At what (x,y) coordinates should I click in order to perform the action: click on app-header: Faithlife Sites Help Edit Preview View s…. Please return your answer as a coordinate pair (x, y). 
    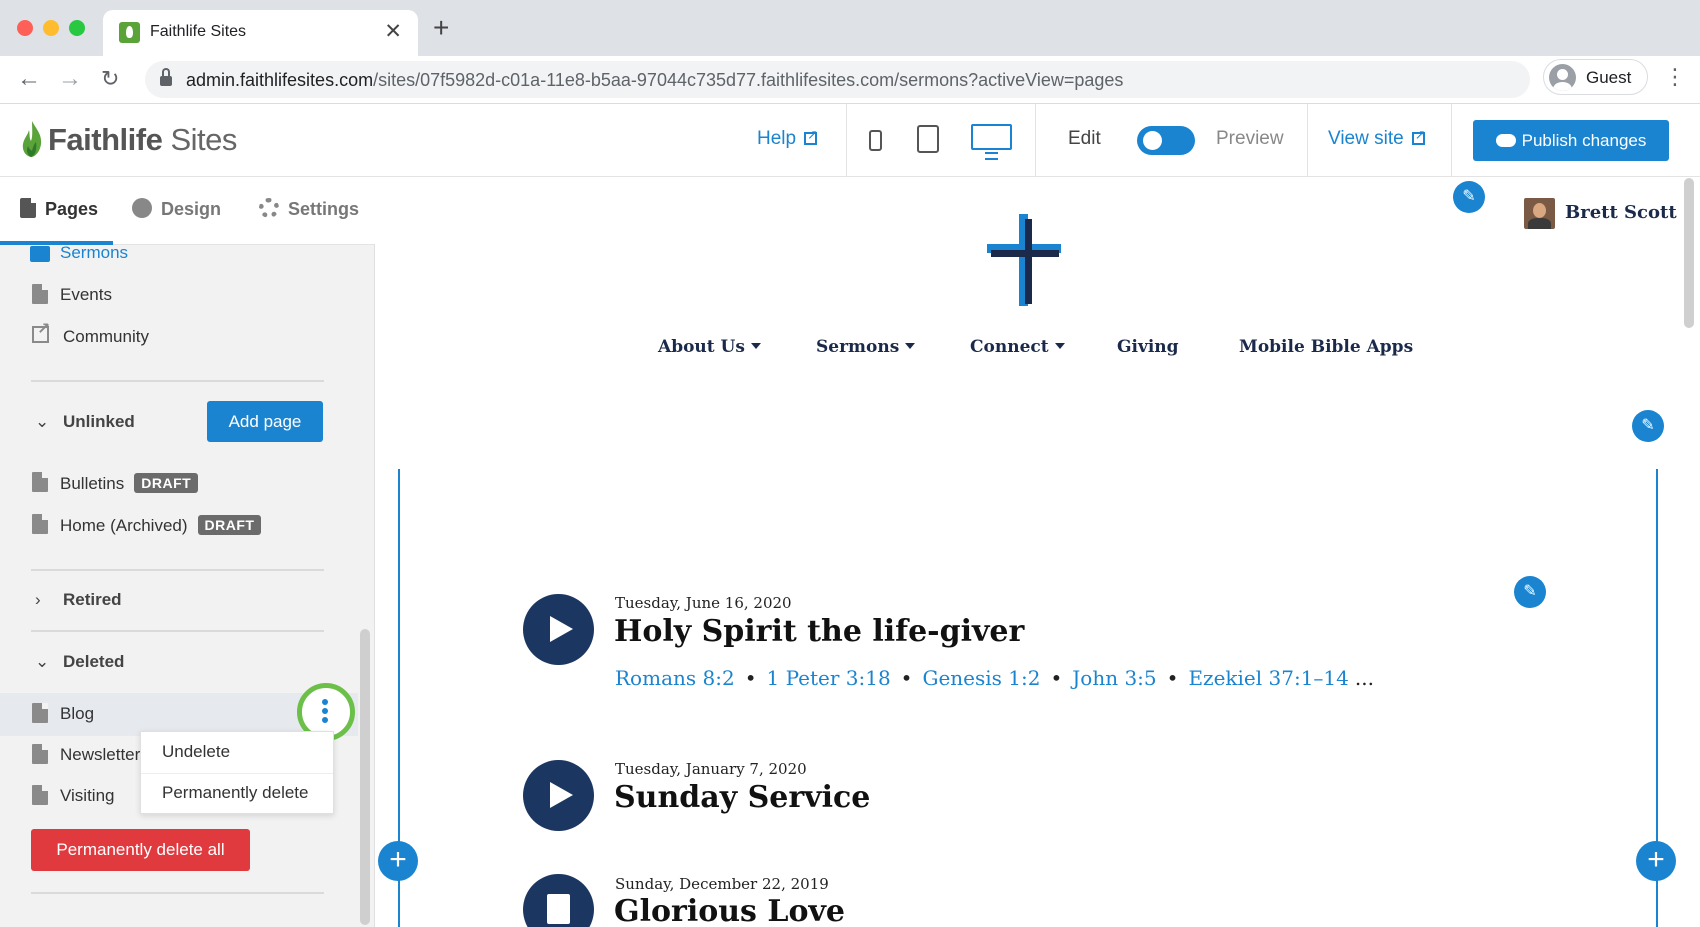
    Looking at the image, I should click on (850, 140).